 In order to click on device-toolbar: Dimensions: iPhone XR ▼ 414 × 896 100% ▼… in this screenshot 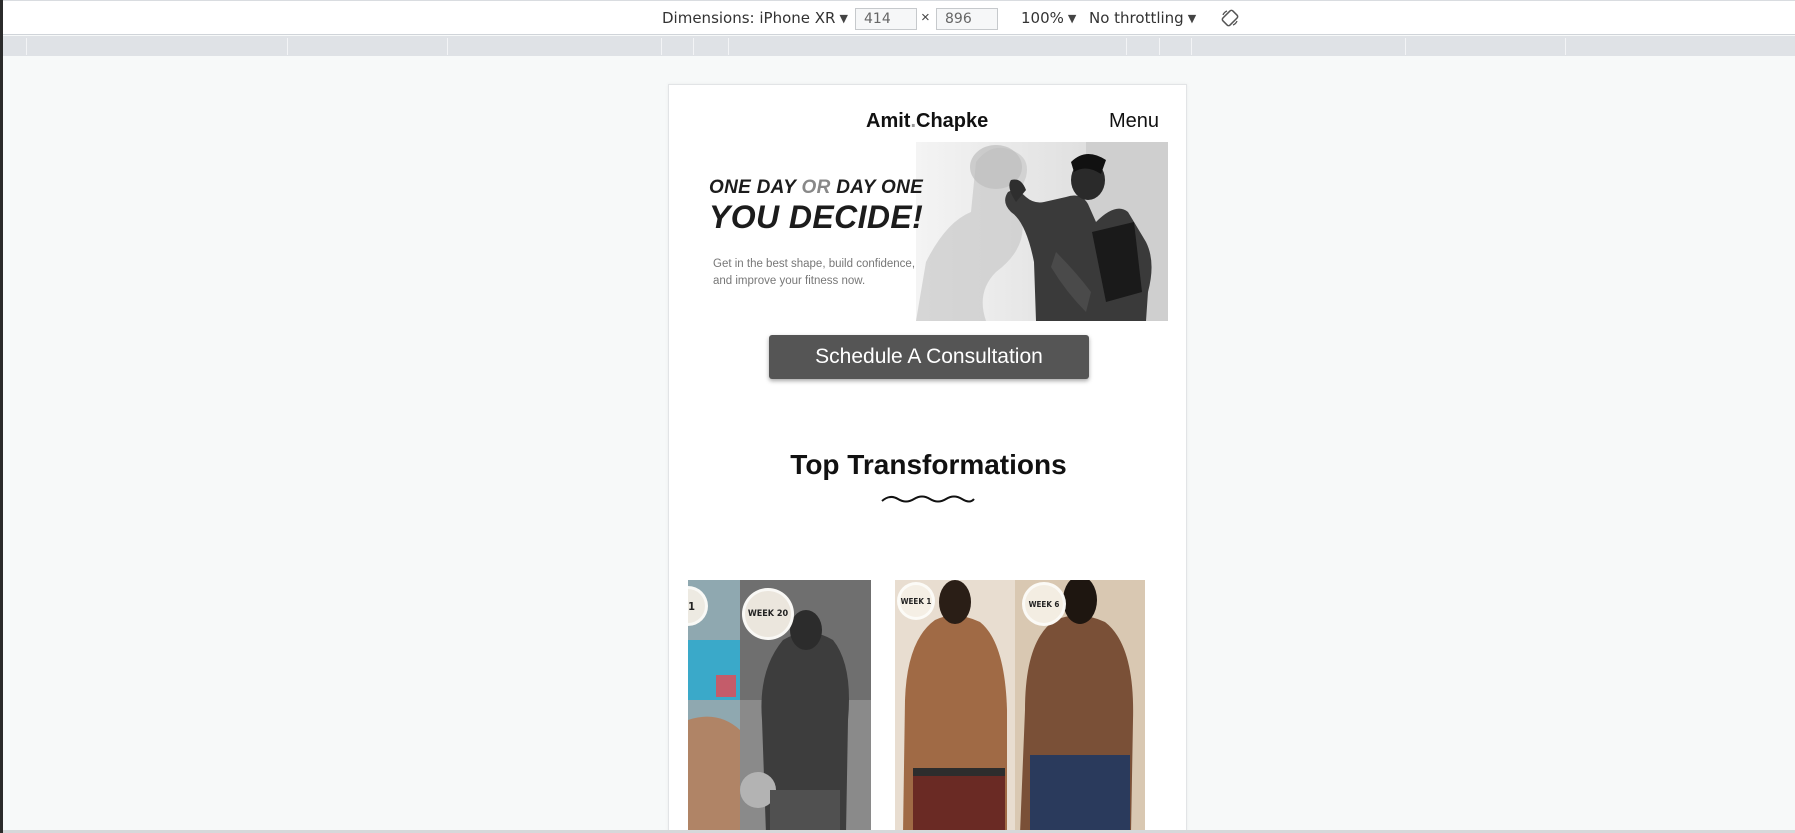, I will do `click(897, 17)`.